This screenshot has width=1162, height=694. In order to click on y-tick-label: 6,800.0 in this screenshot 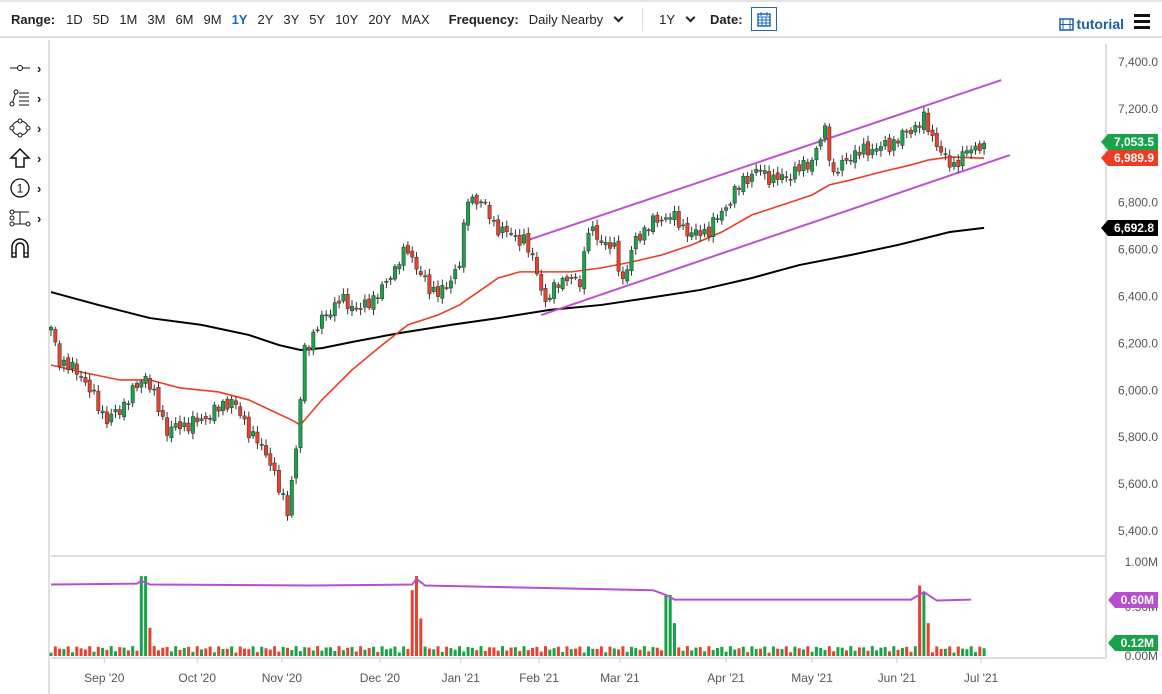, I will do `click(1138, 203)`.